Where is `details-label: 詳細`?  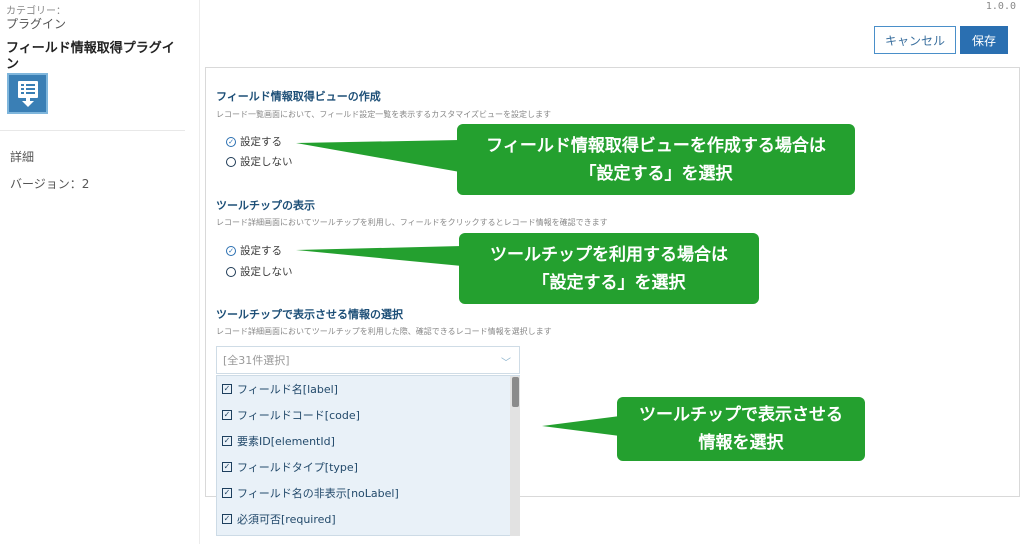
details-label: 詳細 is located at coordinates (22, 157).